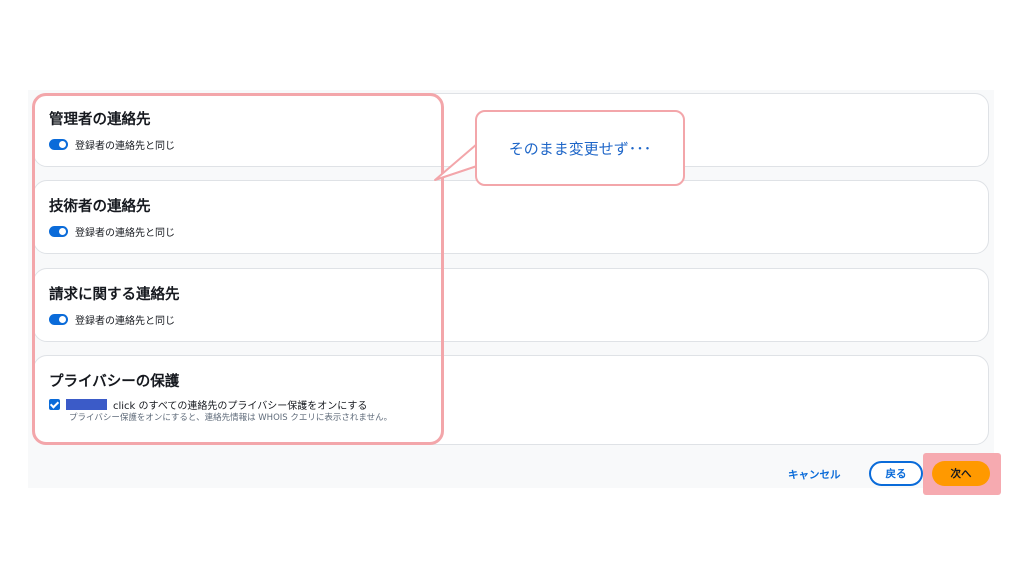  I want to click on cancel-button: キャンセル, so click(814, 474).